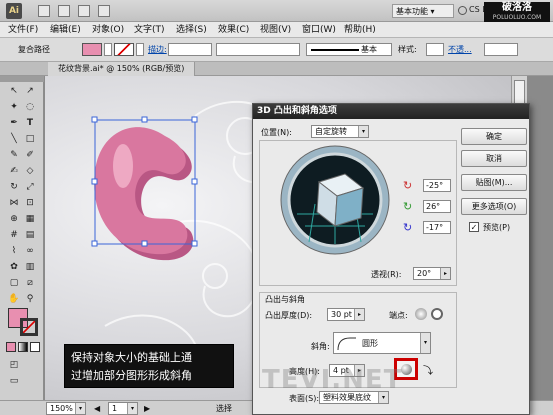  I want to click on blend-tool-icon: ∞, so click(30, 251).